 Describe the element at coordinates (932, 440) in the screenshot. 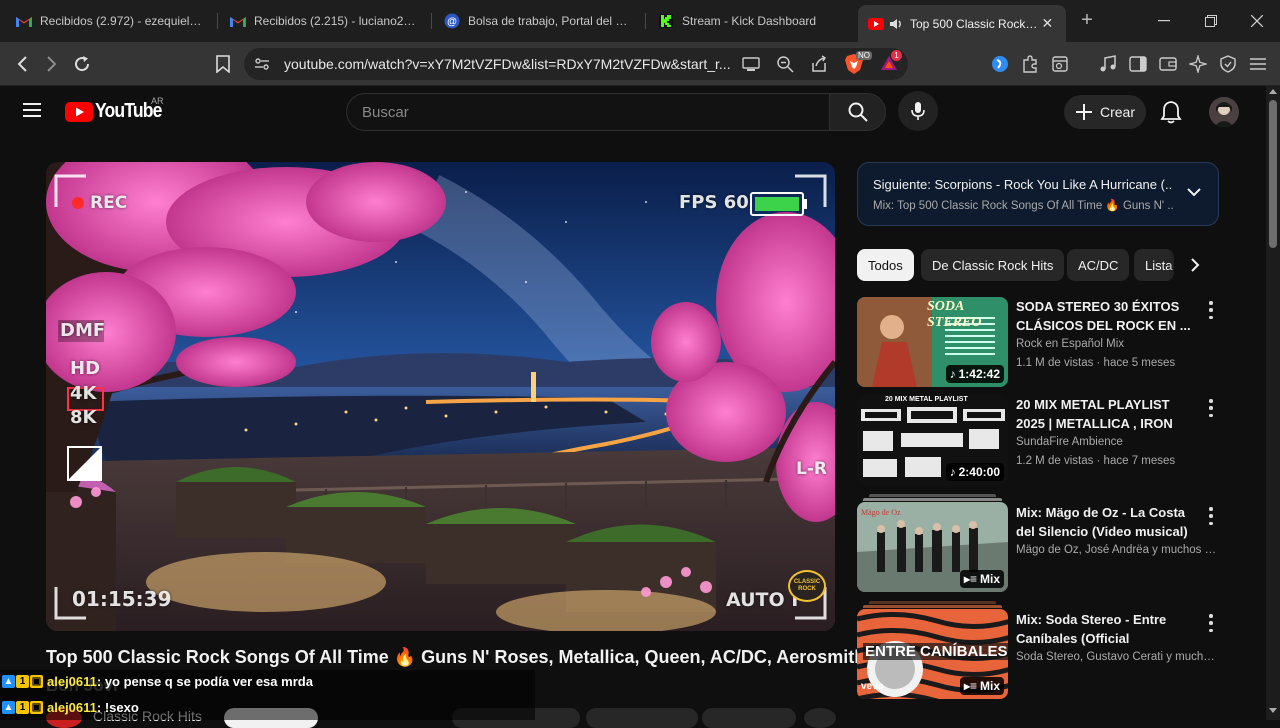

I see `video-thumbnail: 20 MIX METAL PLAYLIST ♪ 2:40:00` at that location.